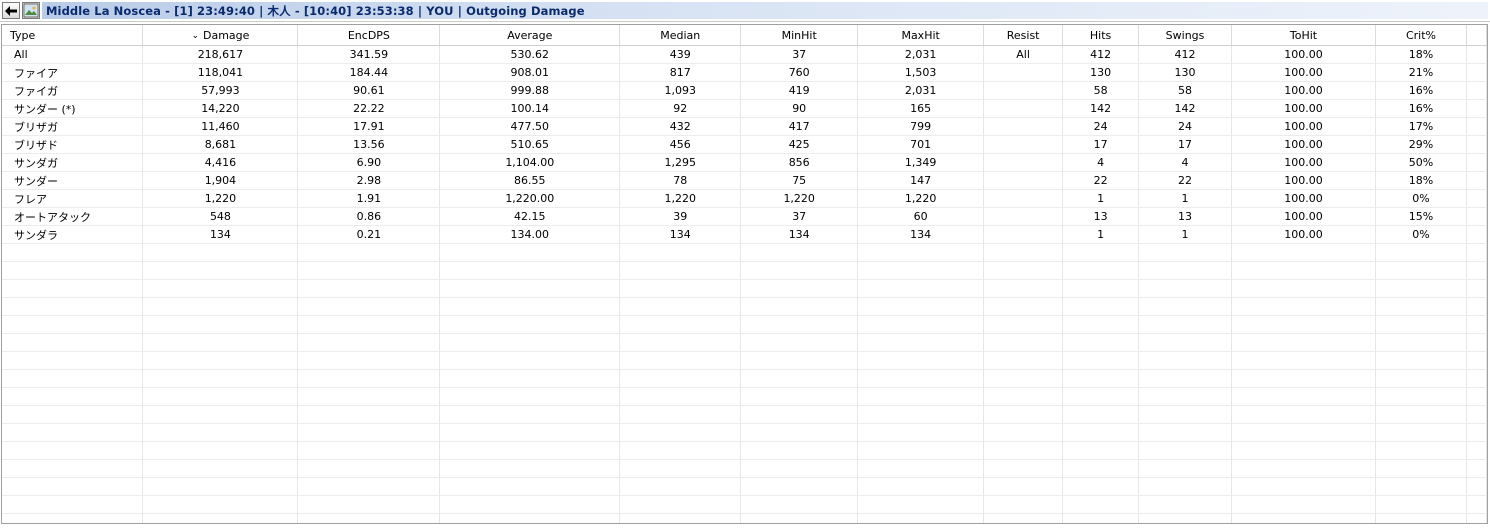 This screenshot has width=1490, height=529. What do you see at coordinates (31, 10) in the screenshot?
I see `image-button` at bounding box center [31, 10].